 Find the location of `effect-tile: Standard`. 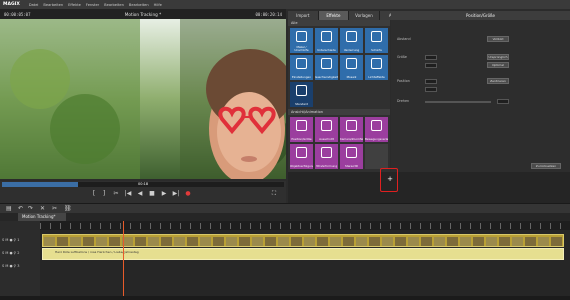

effect-tile: Standard is located at coordinates (301, 94).